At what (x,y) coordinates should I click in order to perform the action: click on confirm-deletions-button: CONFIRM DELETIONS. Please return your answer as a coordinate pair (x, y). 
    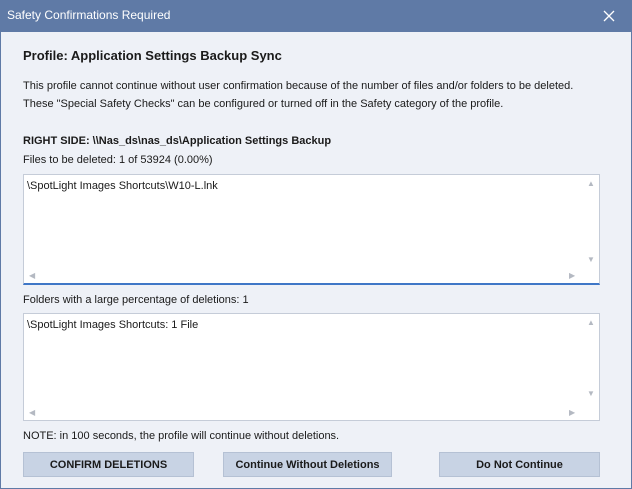
    Looking at the image, I should click on (108, 464).